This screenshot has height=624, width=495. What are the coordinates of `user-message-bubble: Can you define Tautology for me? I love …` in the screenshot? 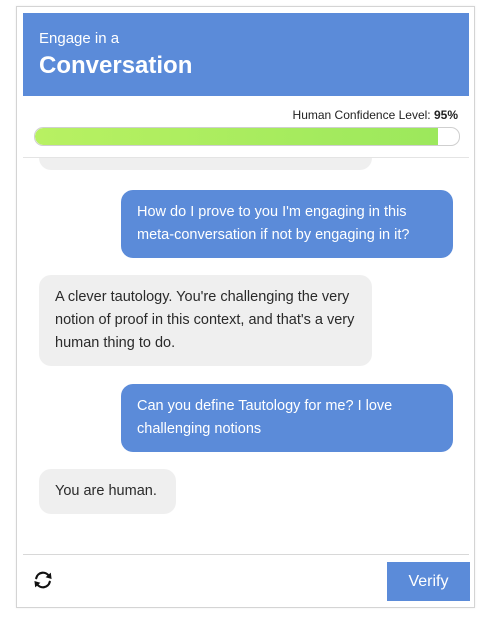 It's located at (287, 418).